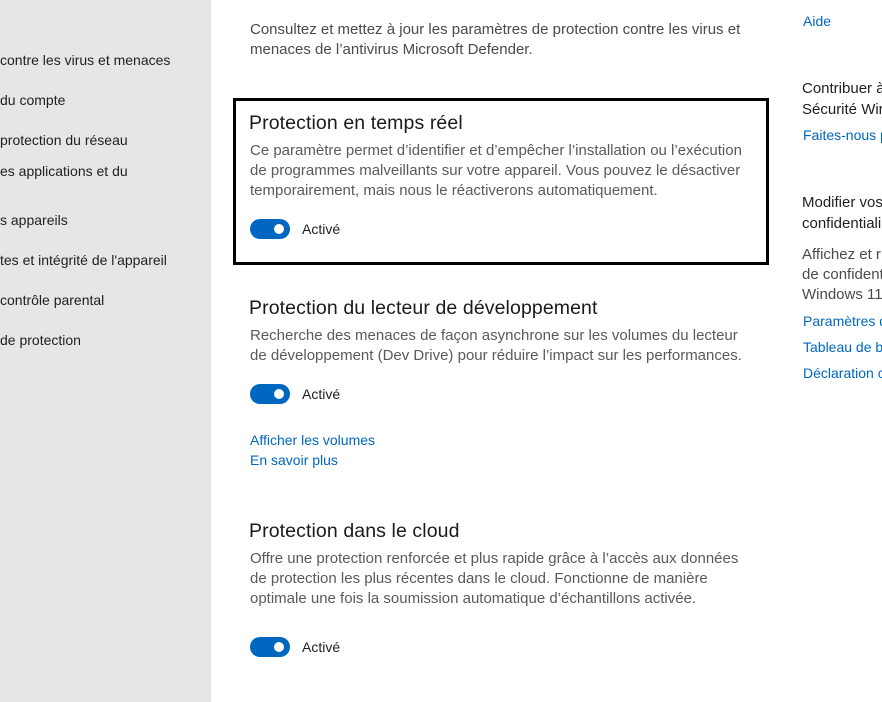 The width and height of the screenshot is (882, 702). Describe the element at coordinates (842, 202) in the screenshot. I see `privacy-title-line-1: Modifier vos` at that location.